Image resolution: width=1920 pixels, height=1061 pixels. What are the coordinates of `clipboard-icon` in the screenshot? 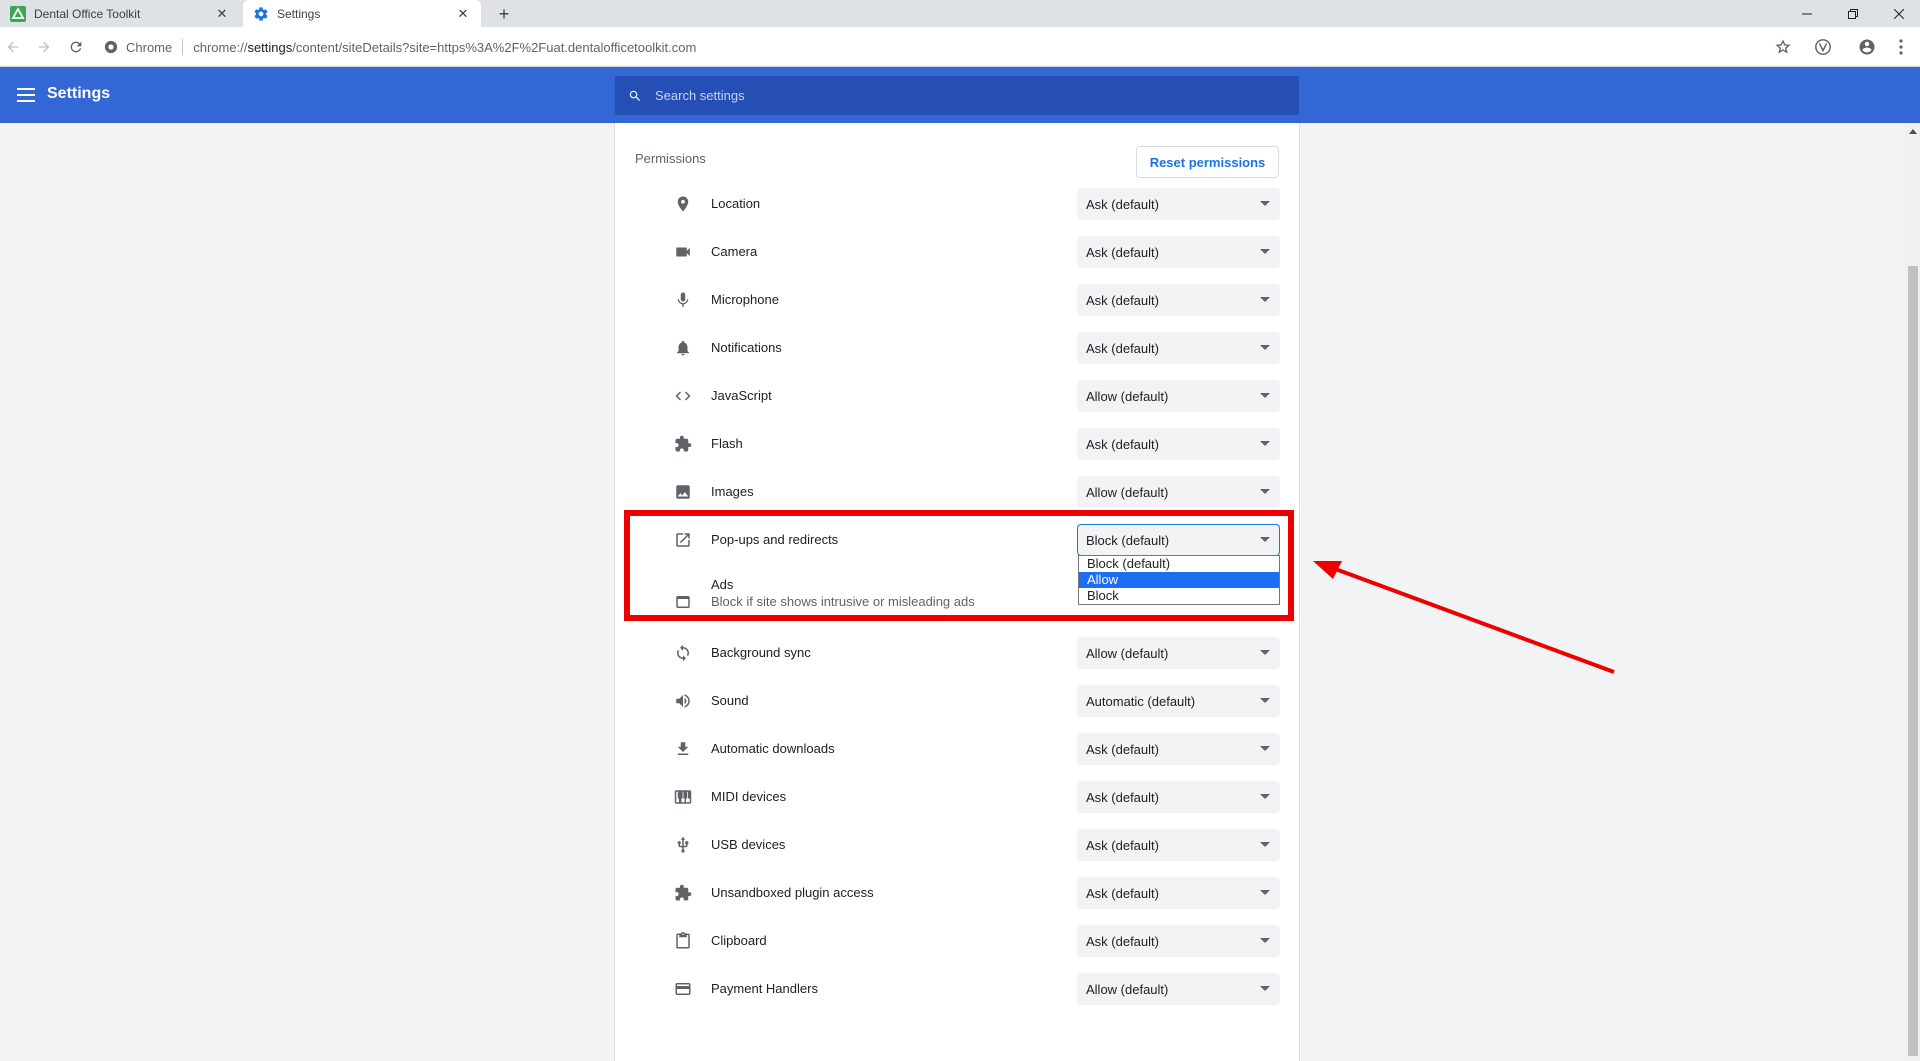 It's located at (683, 941).